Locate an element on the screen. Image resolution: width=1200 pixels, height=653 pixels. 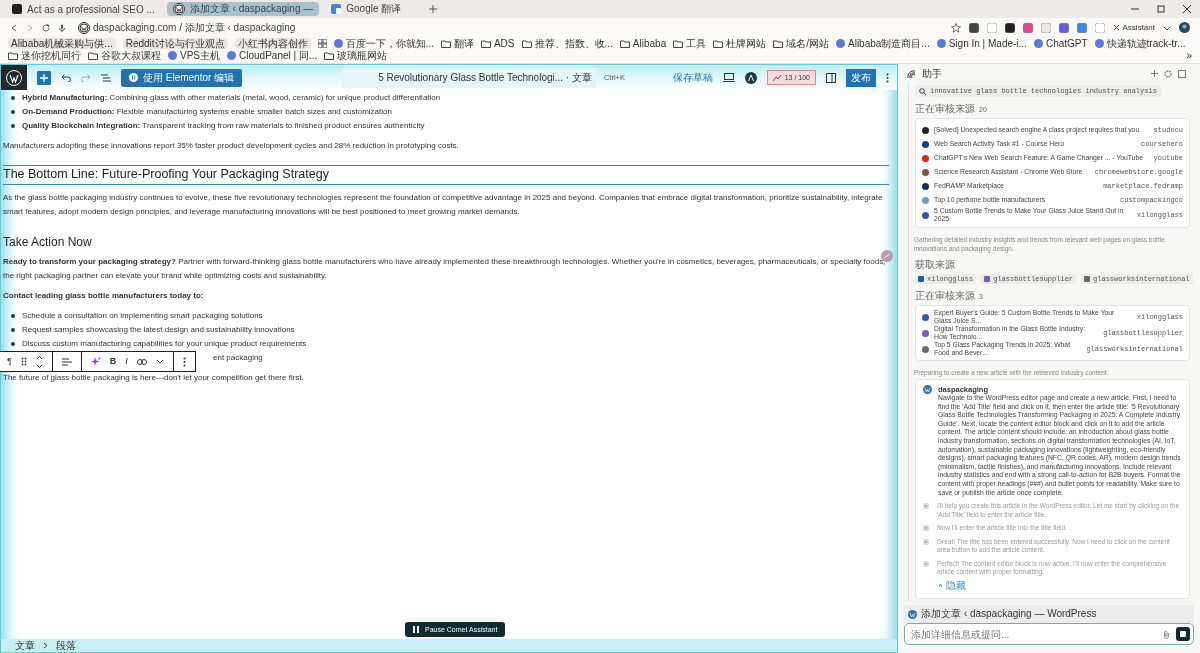
restore-icon is located at coordinates (1161, 9).